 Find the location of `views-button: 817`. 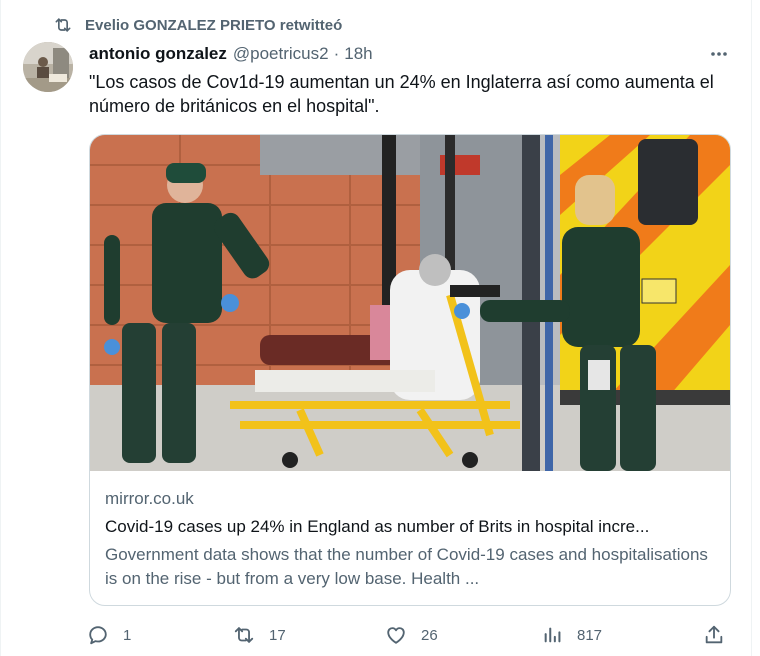

views-button: 817 is located at coordinates (571, 635).